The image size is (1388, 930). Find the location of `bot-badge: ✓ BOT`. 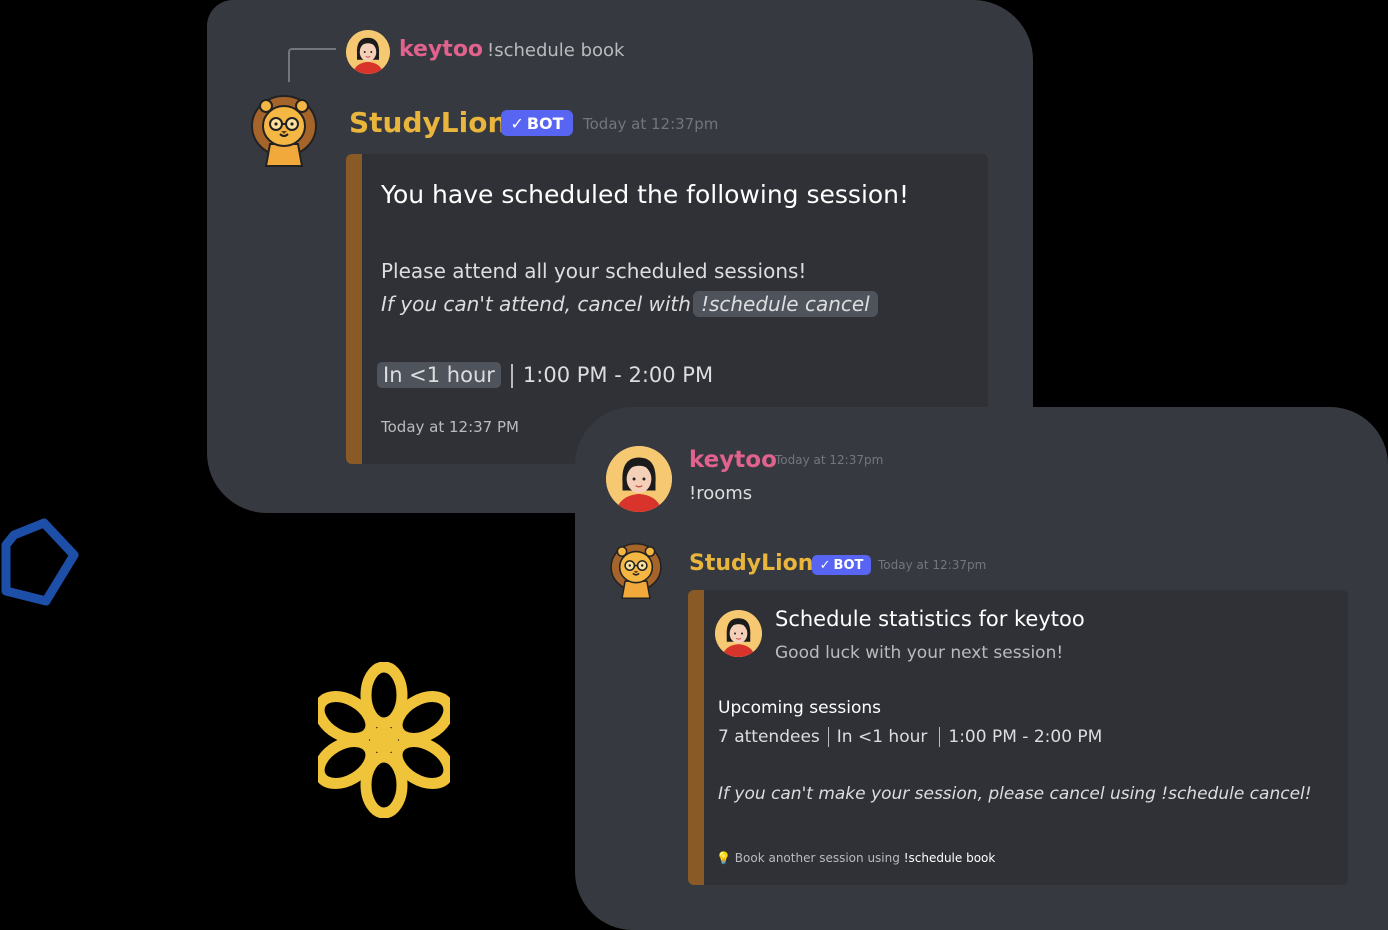

bot-badge: ✓ BOT is located at coordinates (537, 123).